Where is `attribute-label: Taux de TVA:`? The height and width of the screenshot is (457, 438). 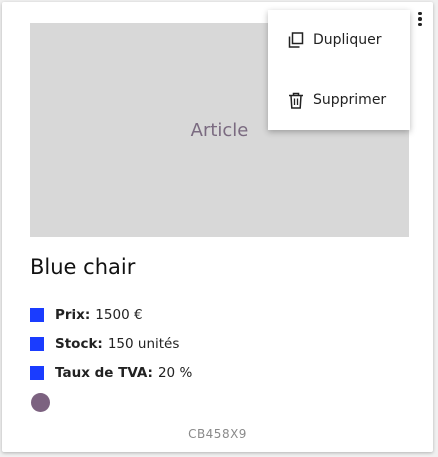
attribute-label: Taux de TVA: is located at coordinates (104, 372).